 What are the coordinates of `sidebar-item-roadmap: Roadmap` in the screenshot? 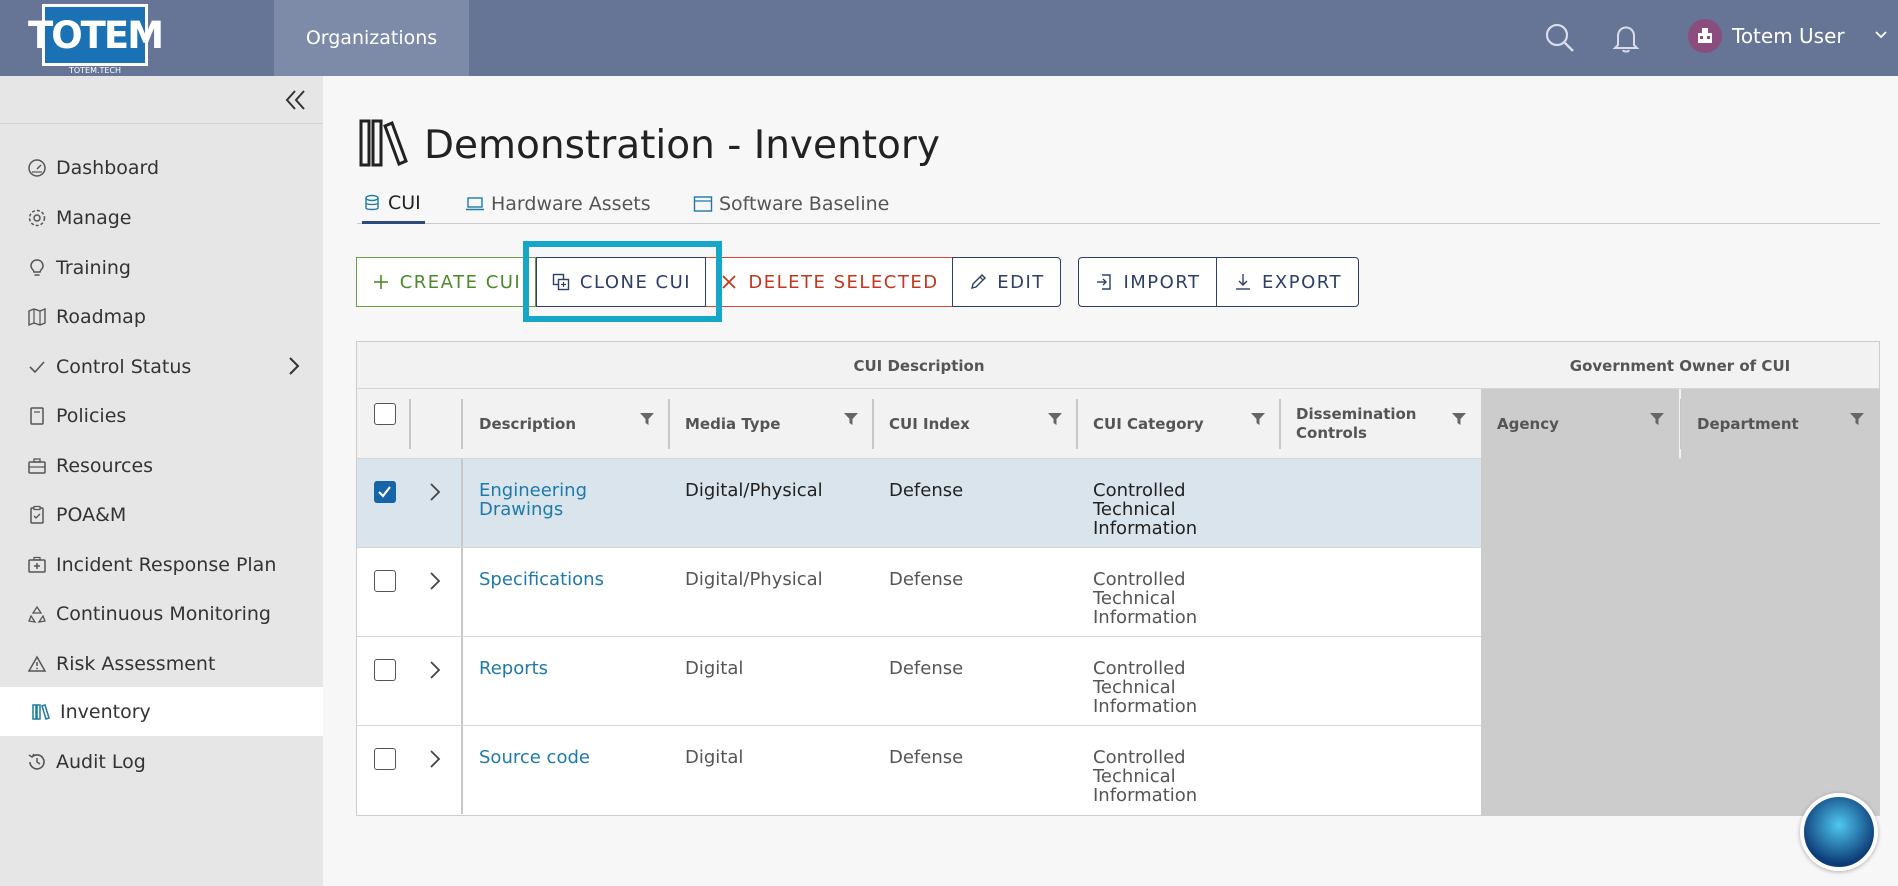 It's located at (161, 316).